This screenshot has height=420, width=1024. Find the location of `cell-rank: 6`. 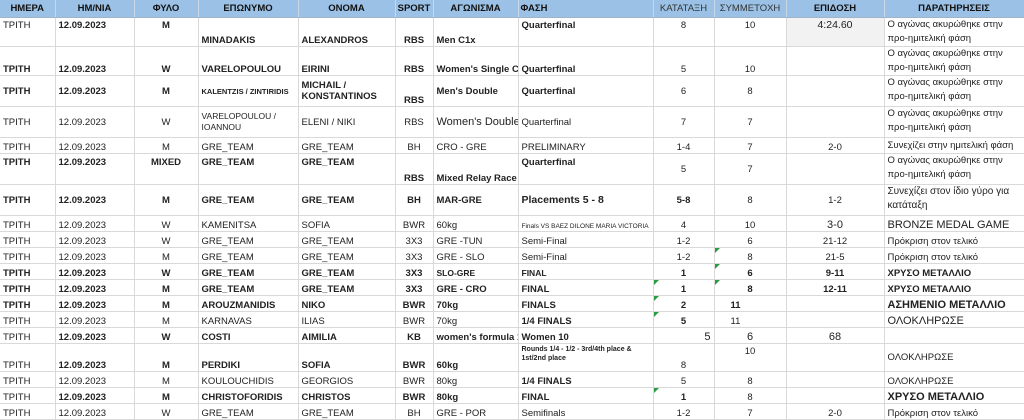

cell-rank: 6 is located at coordinates (684, 91).